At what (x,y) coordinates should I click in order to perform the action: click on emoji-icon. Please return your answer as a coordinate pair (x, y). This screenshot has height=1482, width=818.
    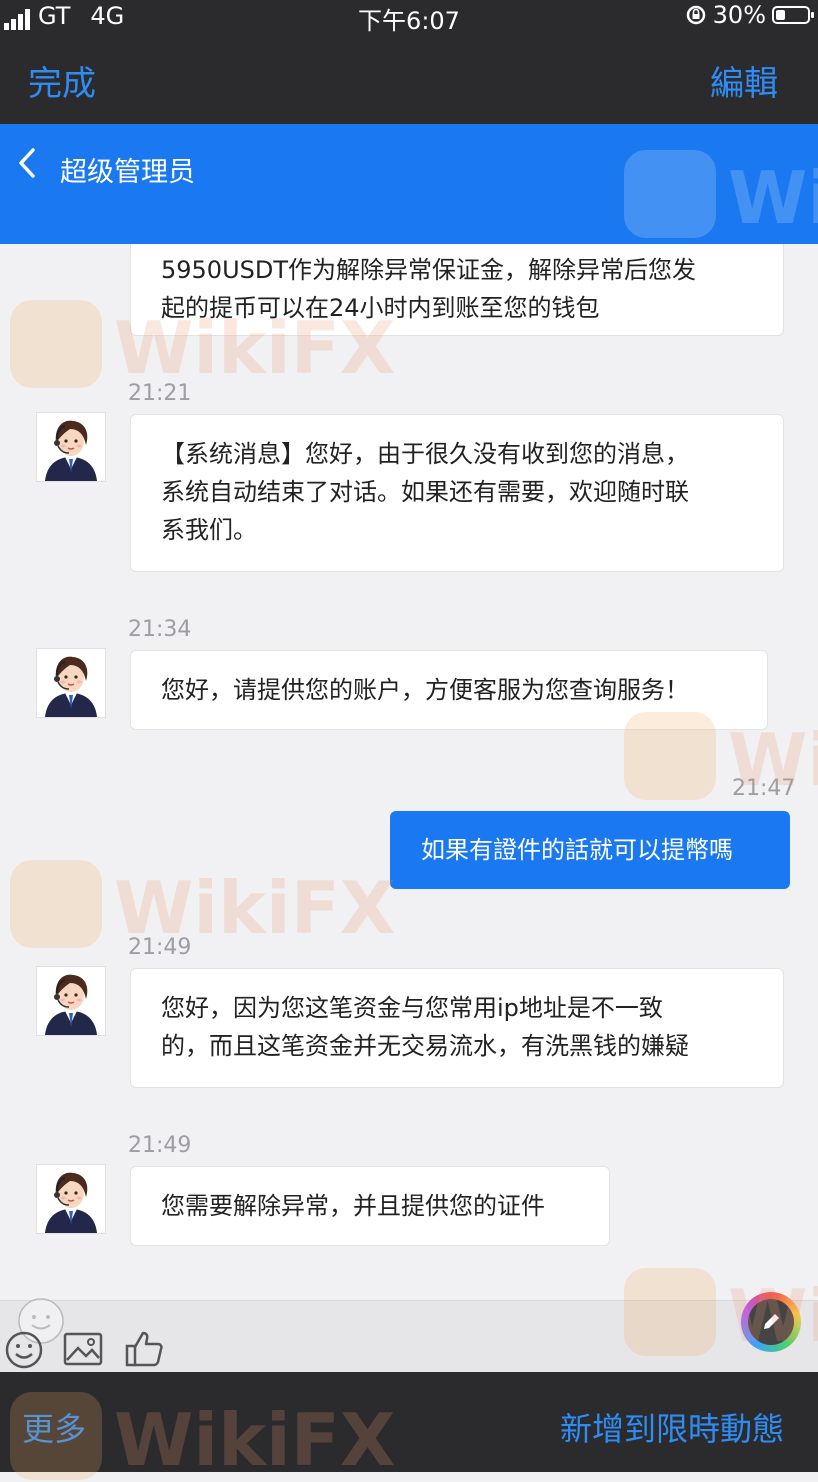
    Looking at the image, I should click on (24, 1350).